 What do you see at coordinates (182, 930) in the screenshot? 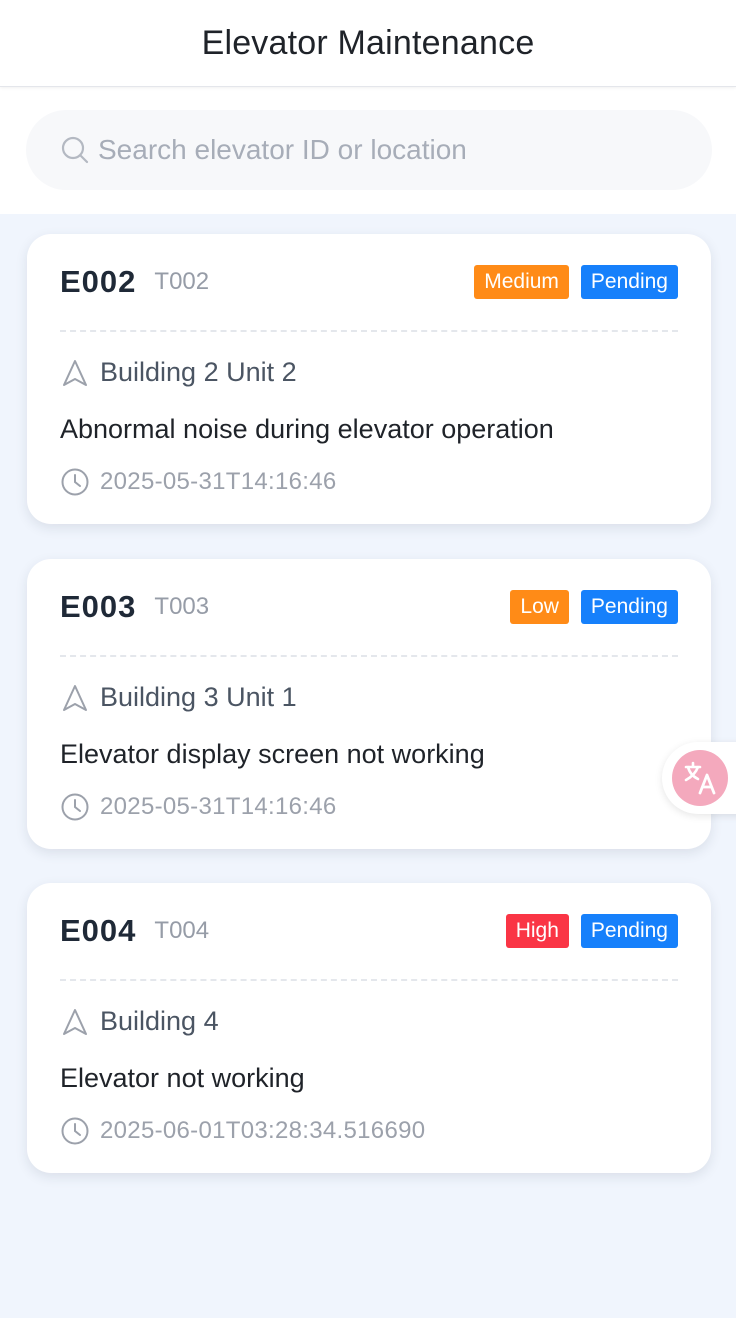
I see `ticket-id: T004` at bounding box center [182, 930].